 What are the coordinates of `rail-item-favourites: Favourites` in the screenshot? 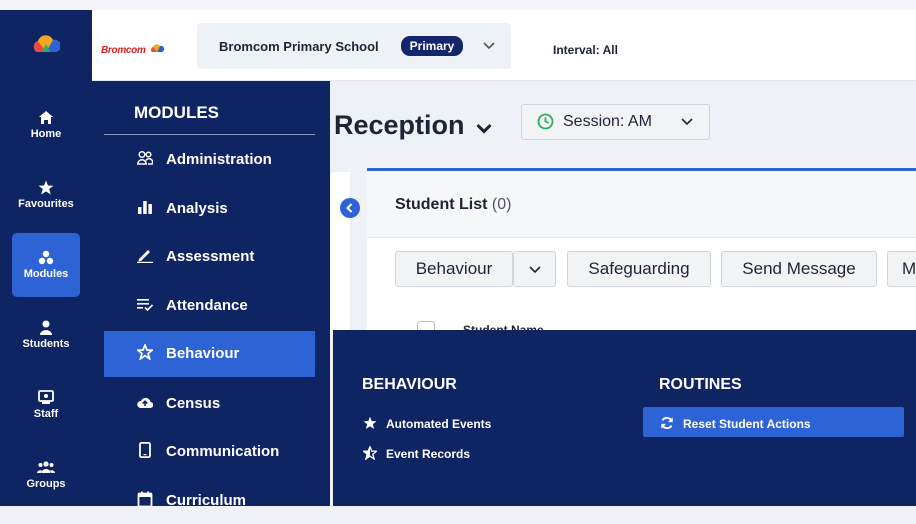 It's located at (46, 195).